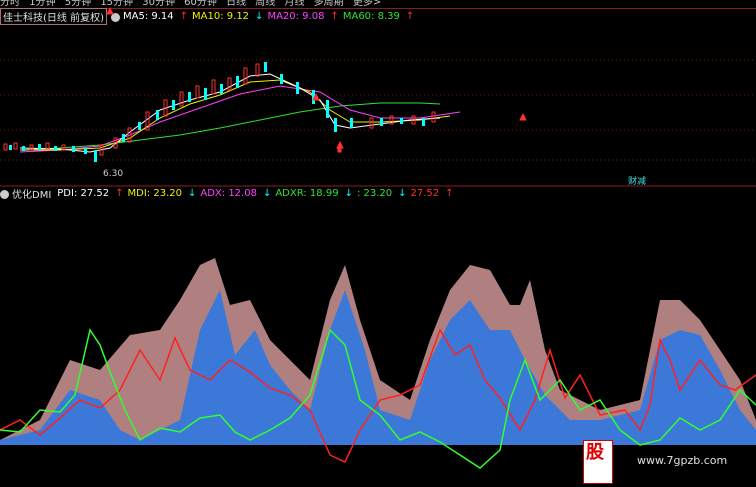  I want to click on extra-value-2: 27.52, so click(425, 193).